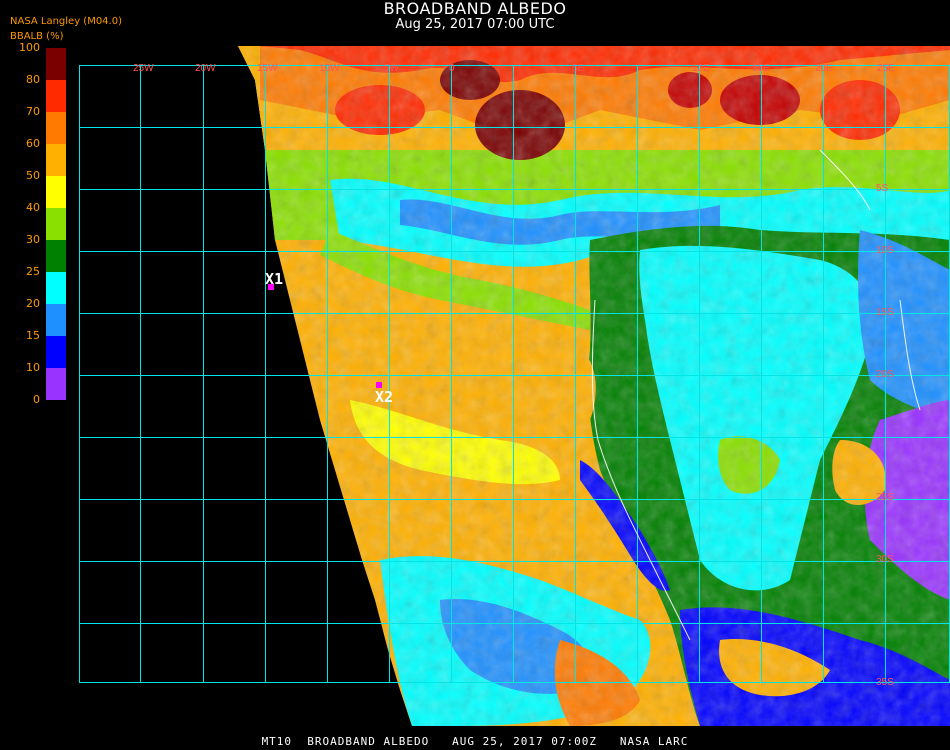 Image resolution: width=950 pixels, height=750 pixels. I want to click on colorbar-tick: 40, so click(33, 207).